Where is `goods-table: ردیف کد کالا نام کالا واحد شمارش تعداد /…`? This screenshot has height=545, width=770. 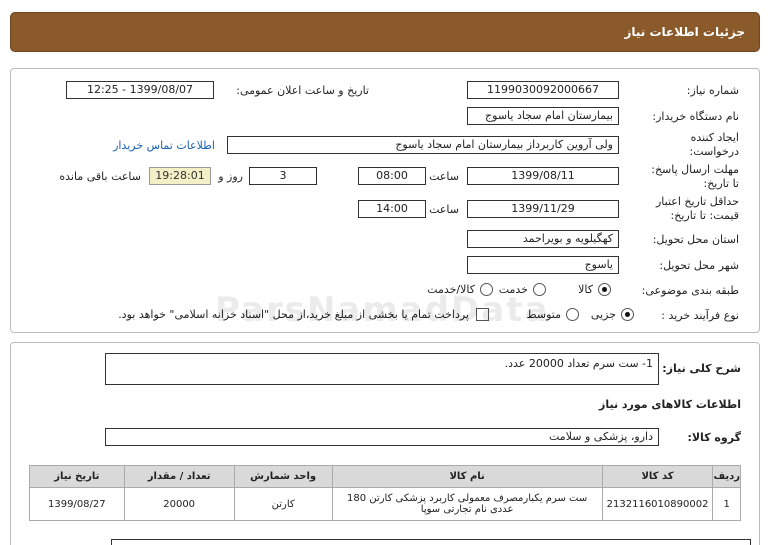 goods-table: ردیف کد کالا نام کالا واحد شمارش تعداد /… is located at coordinates (385, 493).